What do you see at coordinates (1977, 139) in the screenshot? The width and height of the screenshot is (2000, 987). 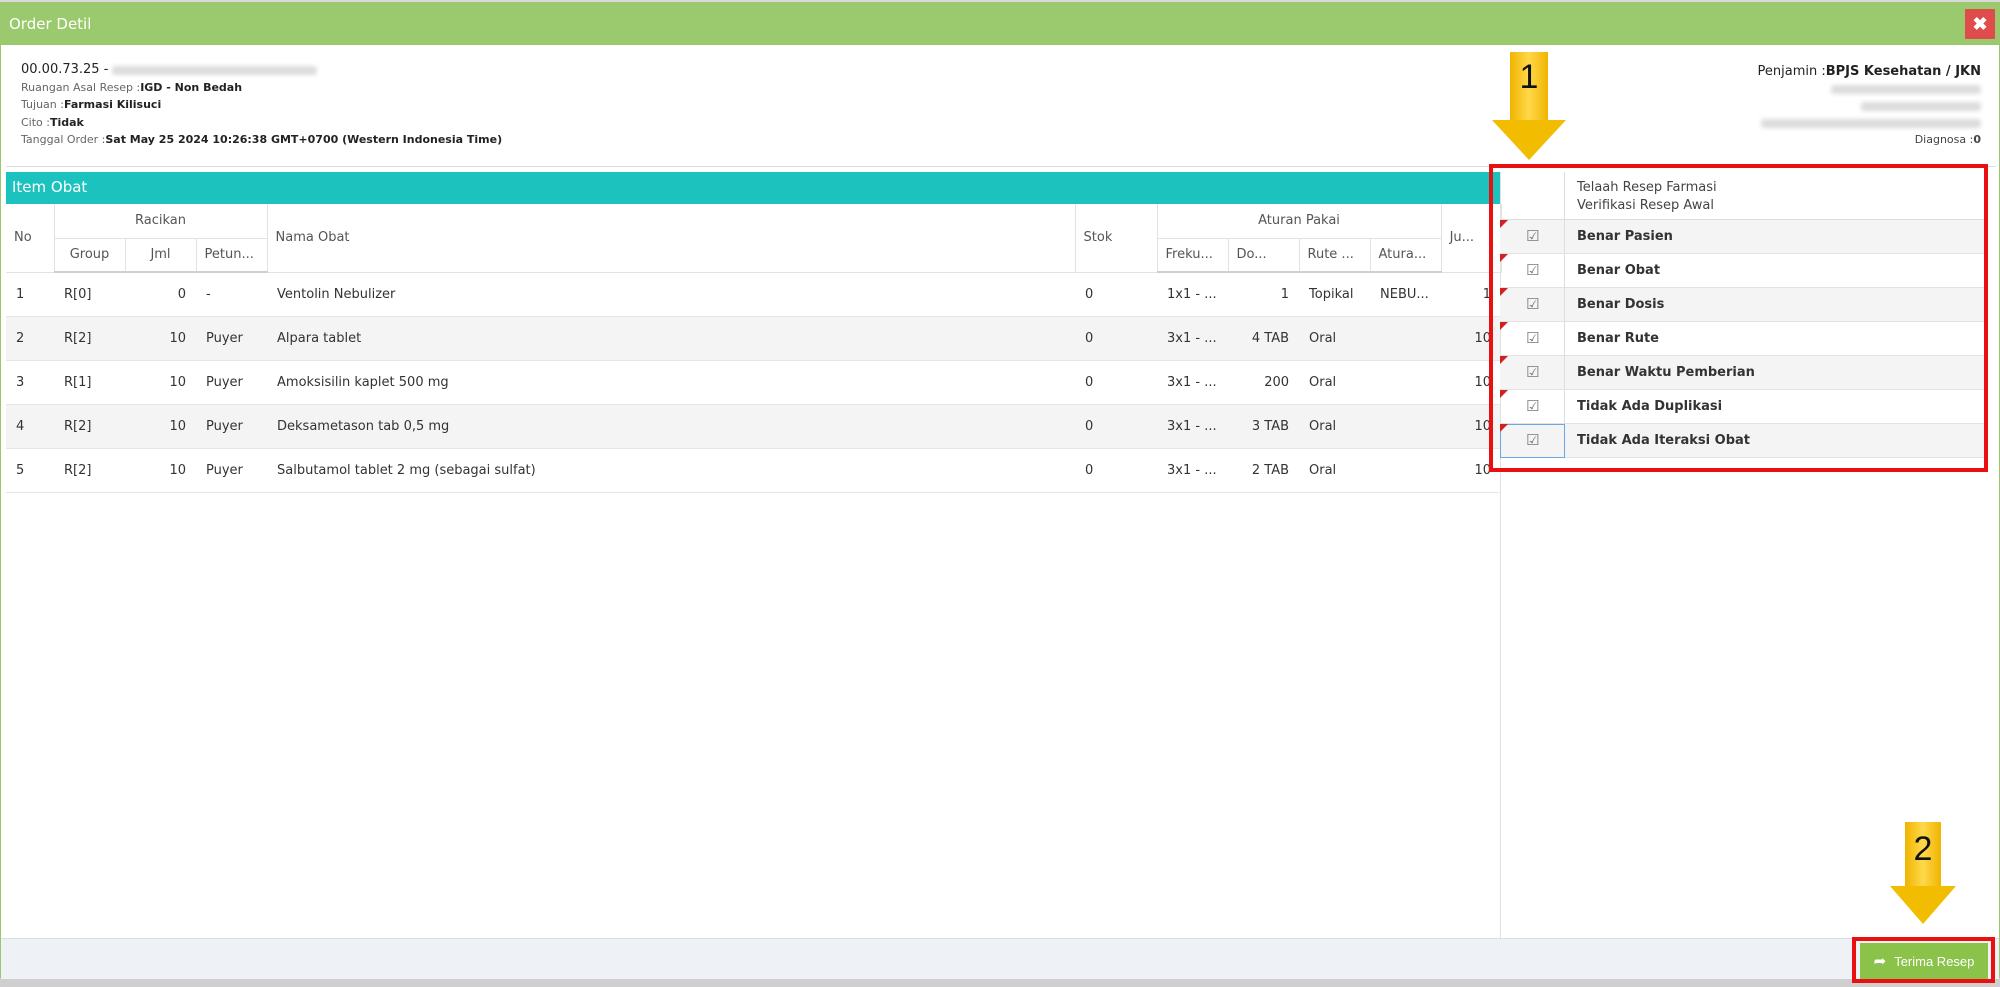 I see `diagnosa-value: 0` at bounding box center [1977, 139].